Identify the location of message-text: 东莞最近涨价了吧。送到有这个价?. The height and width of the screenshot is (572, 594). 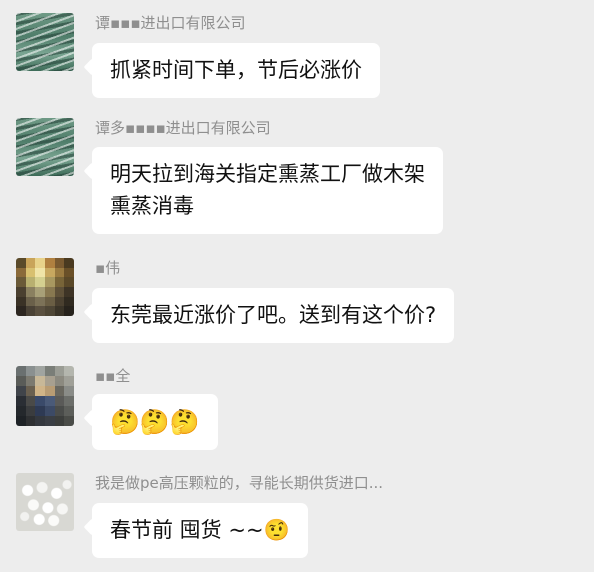
(273, 315).